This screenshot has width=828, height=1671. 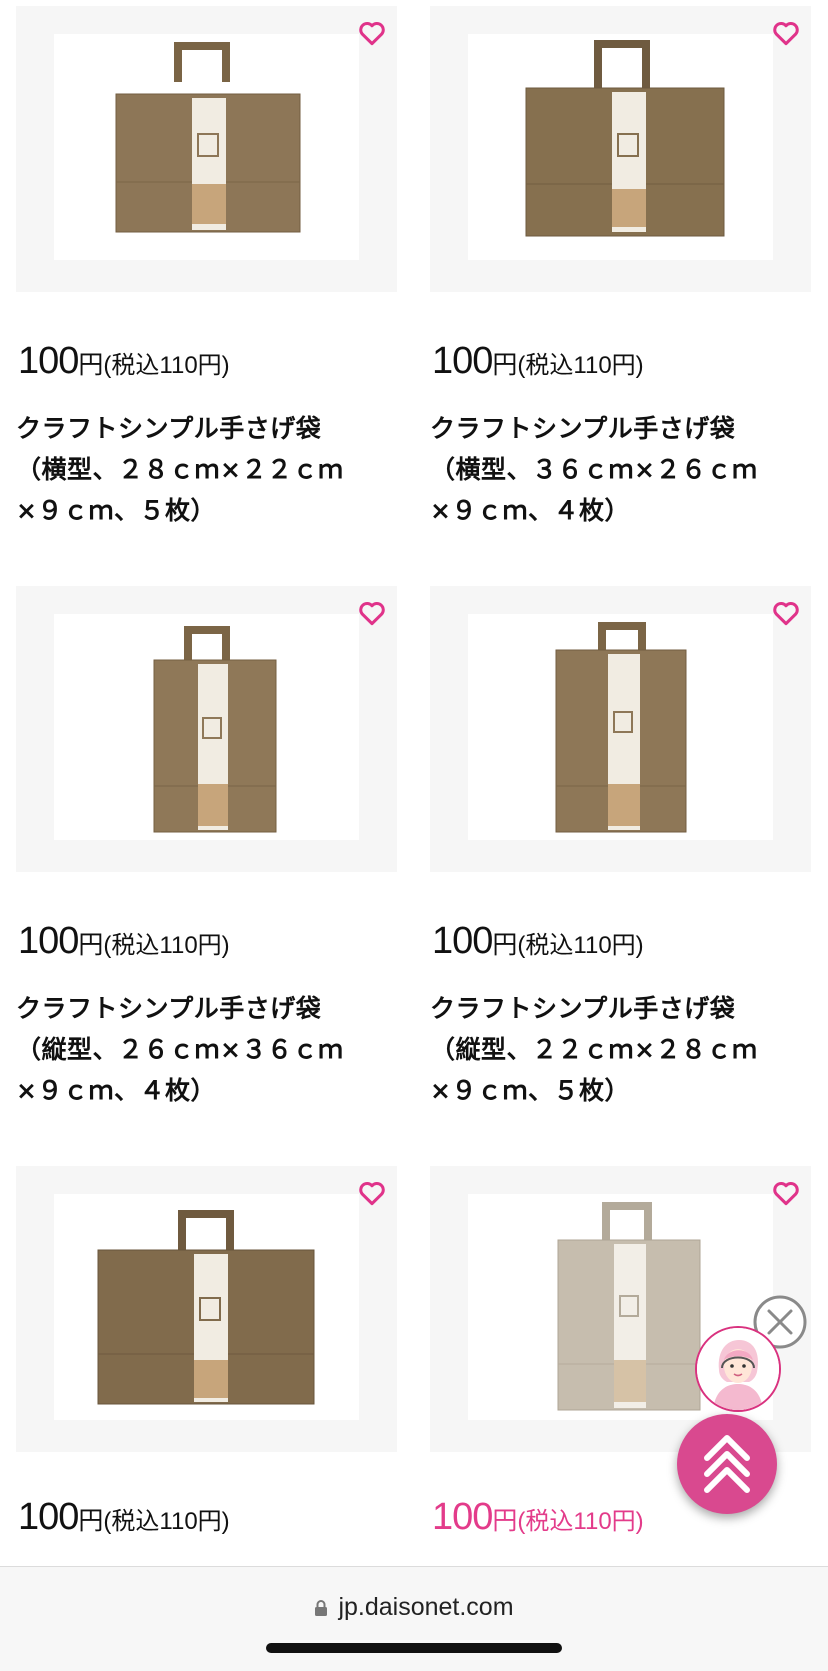 What do you see at coordinates (414, 1648) in the screenshot?
I see `home-indicator` at bounding box center [414, 1648].